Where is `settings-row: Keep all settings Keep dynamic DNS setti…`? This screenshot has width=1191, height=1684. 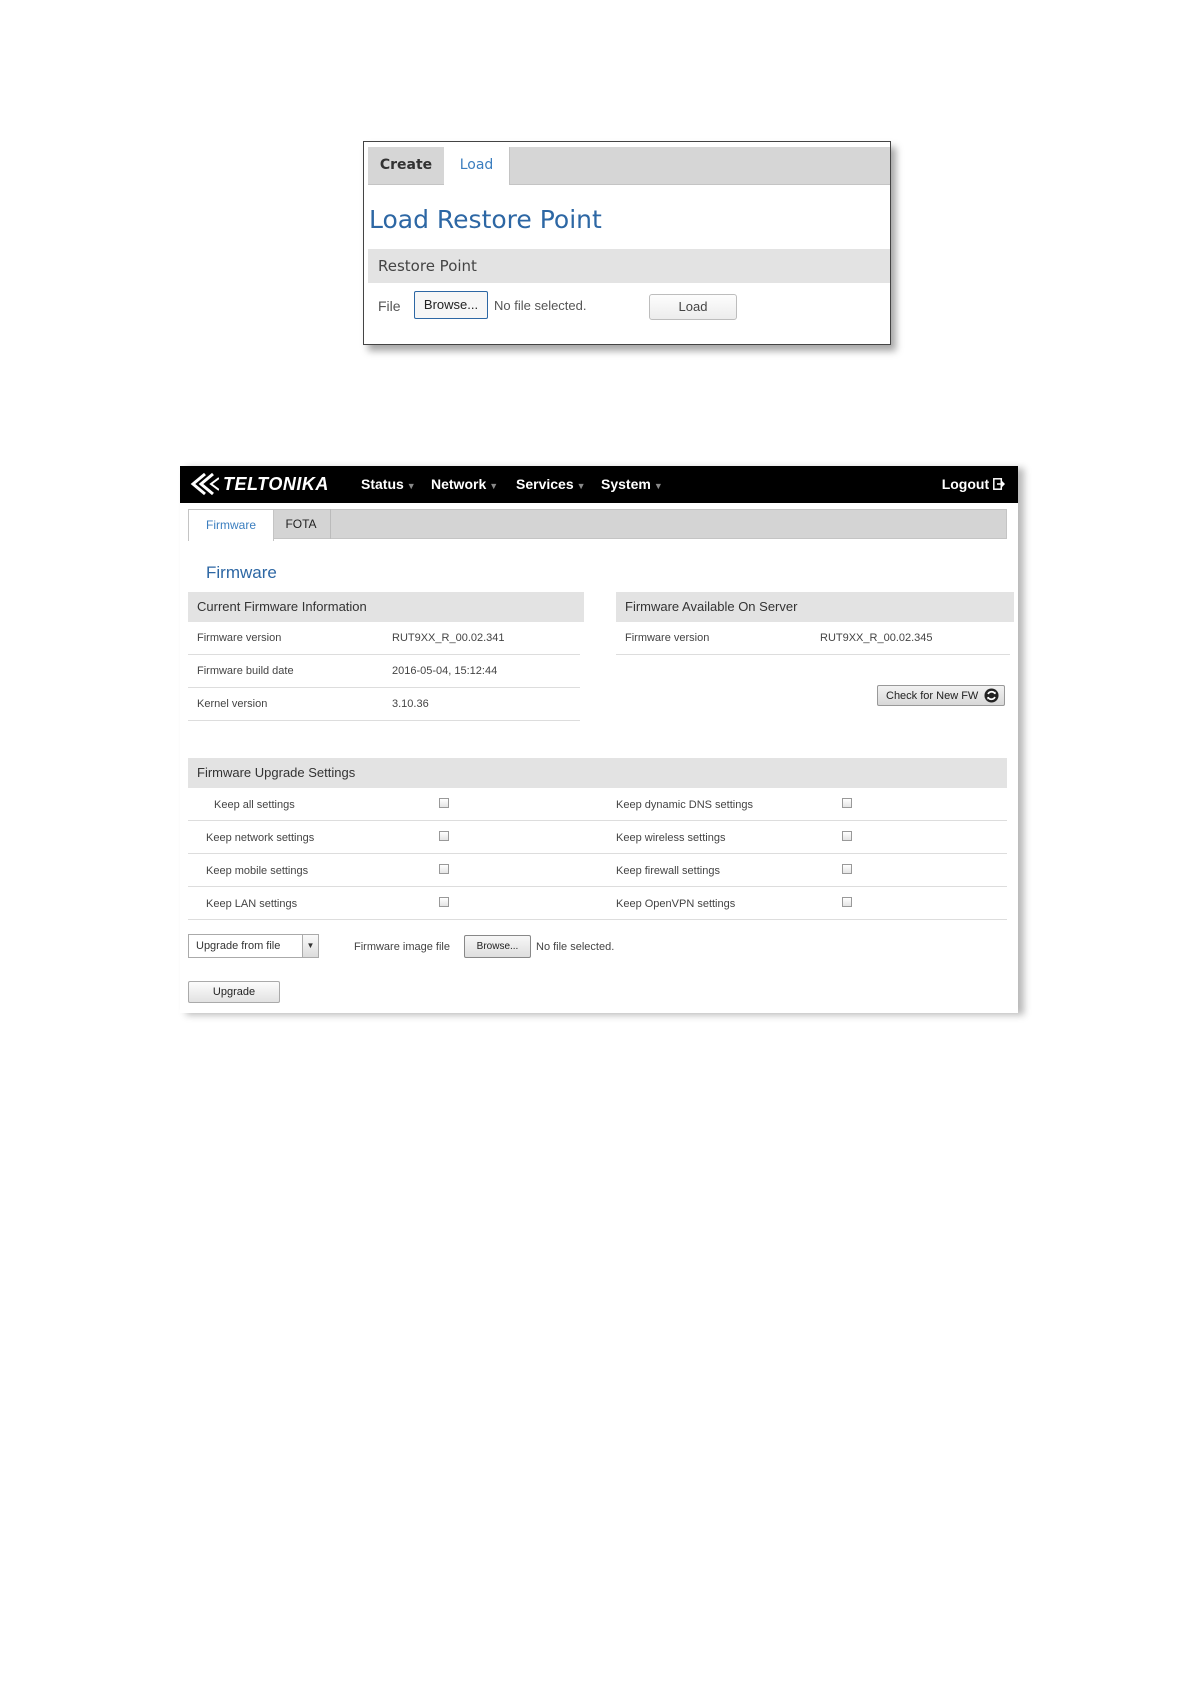
settings-row: Keep all settings Keep dynamic DNS setti… is located at coordinates (597, 804).